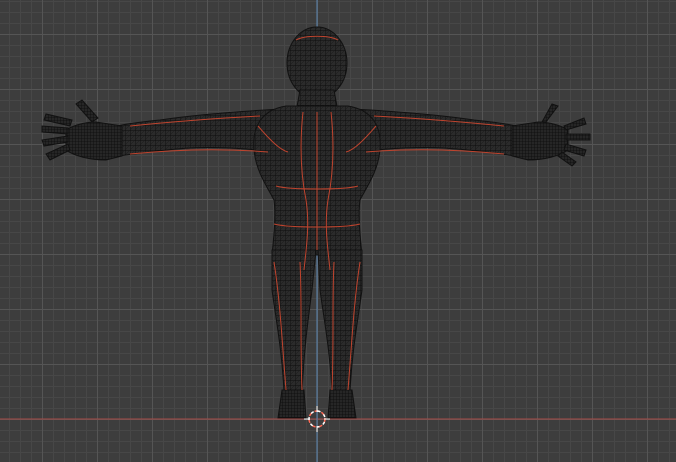 This screenshot has width=676, height=462. Describe the element at coordinates (340, 321) in the screenshot. I see `mesh-leg-right` at that location.